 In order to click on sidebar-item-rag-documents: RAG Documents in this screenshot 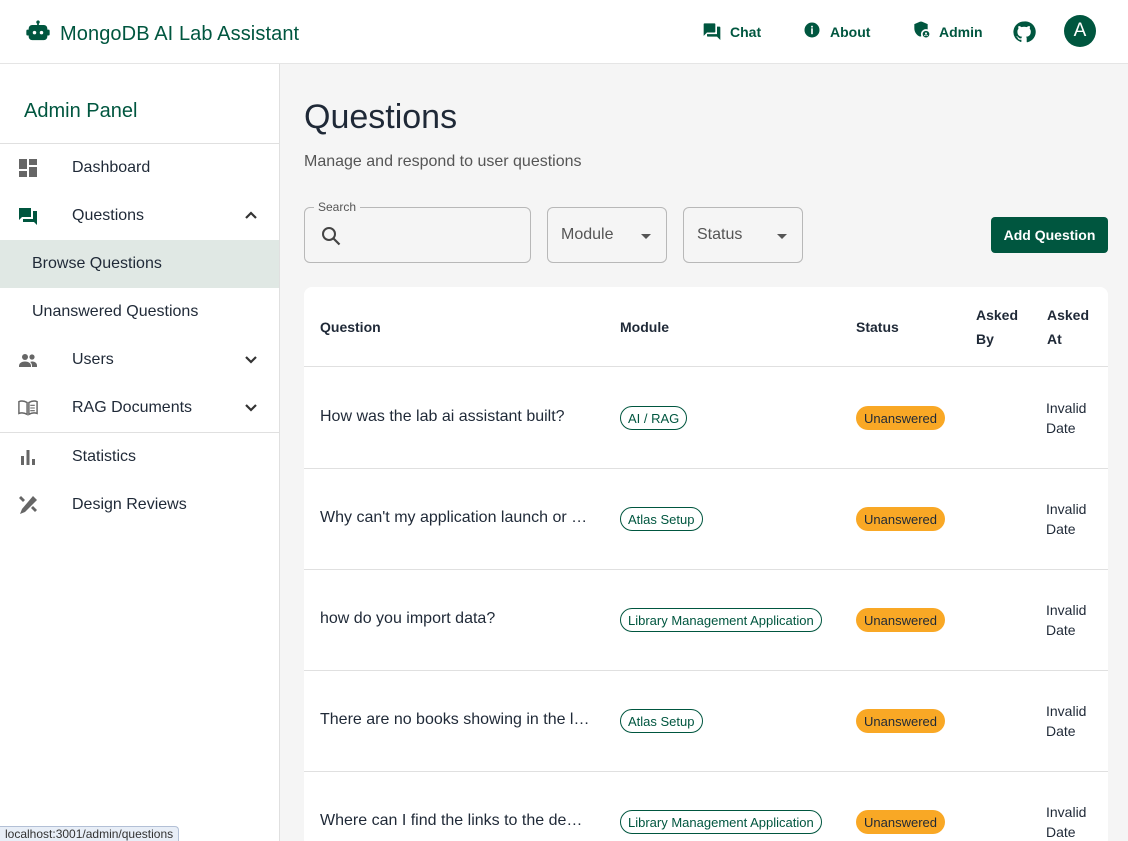, I will do `click(139, 408)`.